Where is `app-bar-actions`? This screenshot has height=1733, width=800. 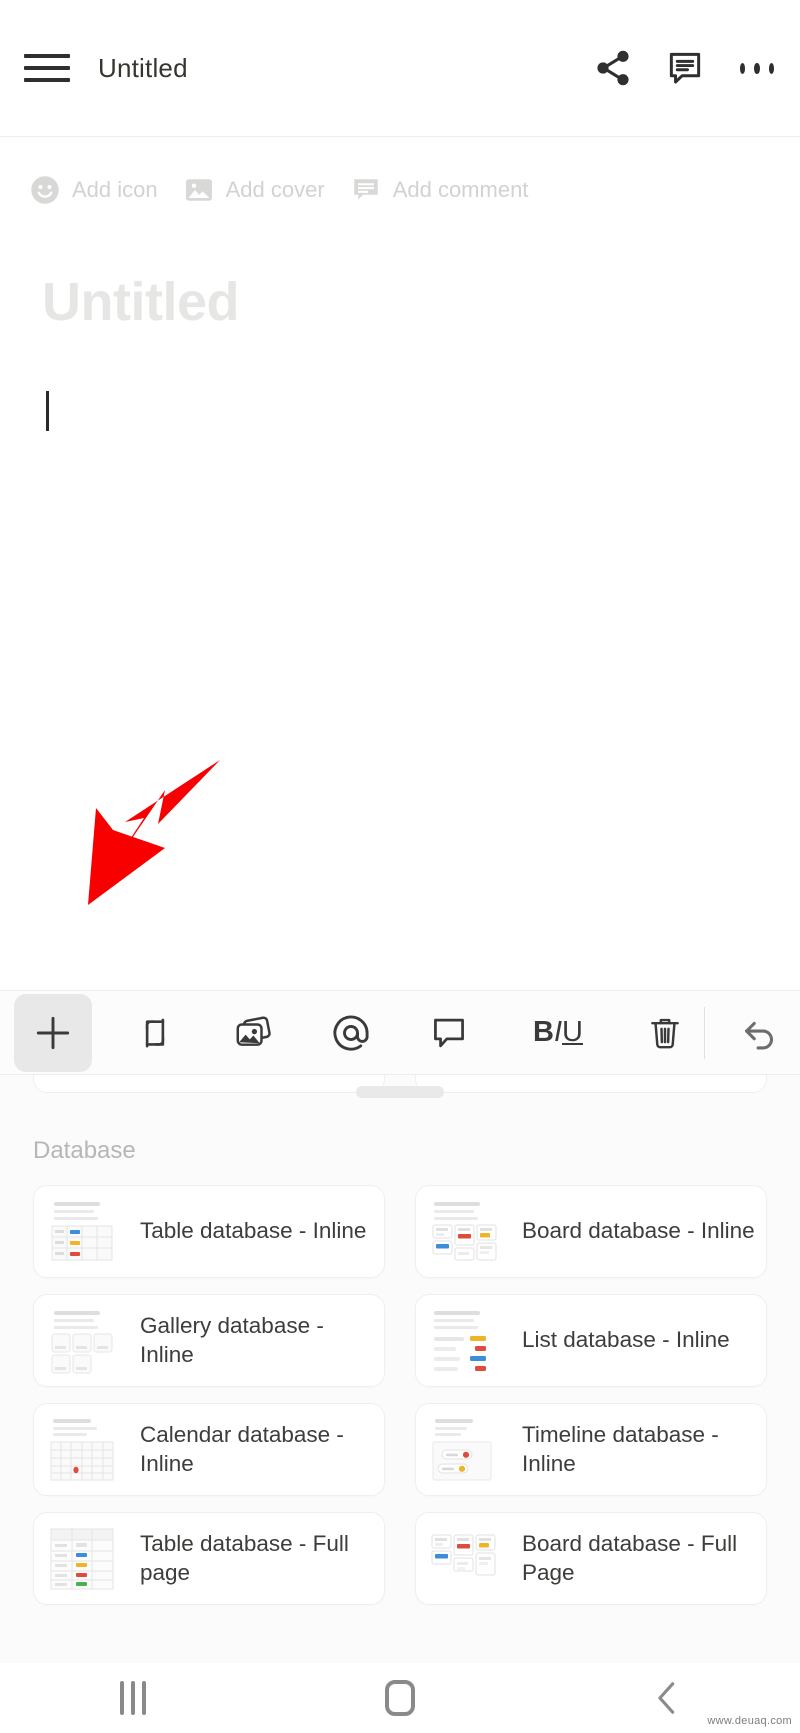
app-bar-actions is located at coordinates (685, 68).